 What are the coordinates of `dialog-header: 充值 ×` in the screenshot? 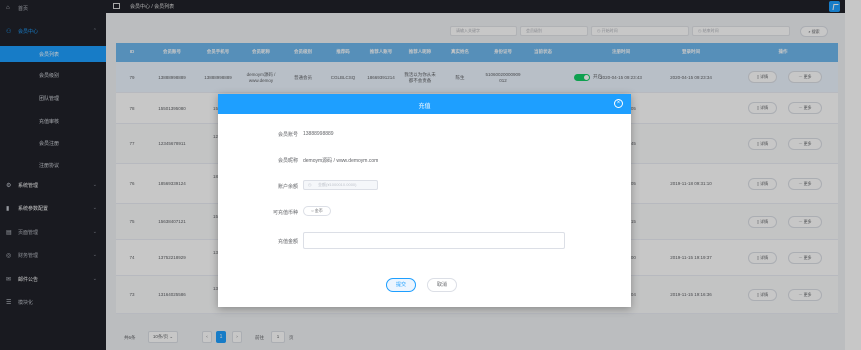 It's located at (424, 104).